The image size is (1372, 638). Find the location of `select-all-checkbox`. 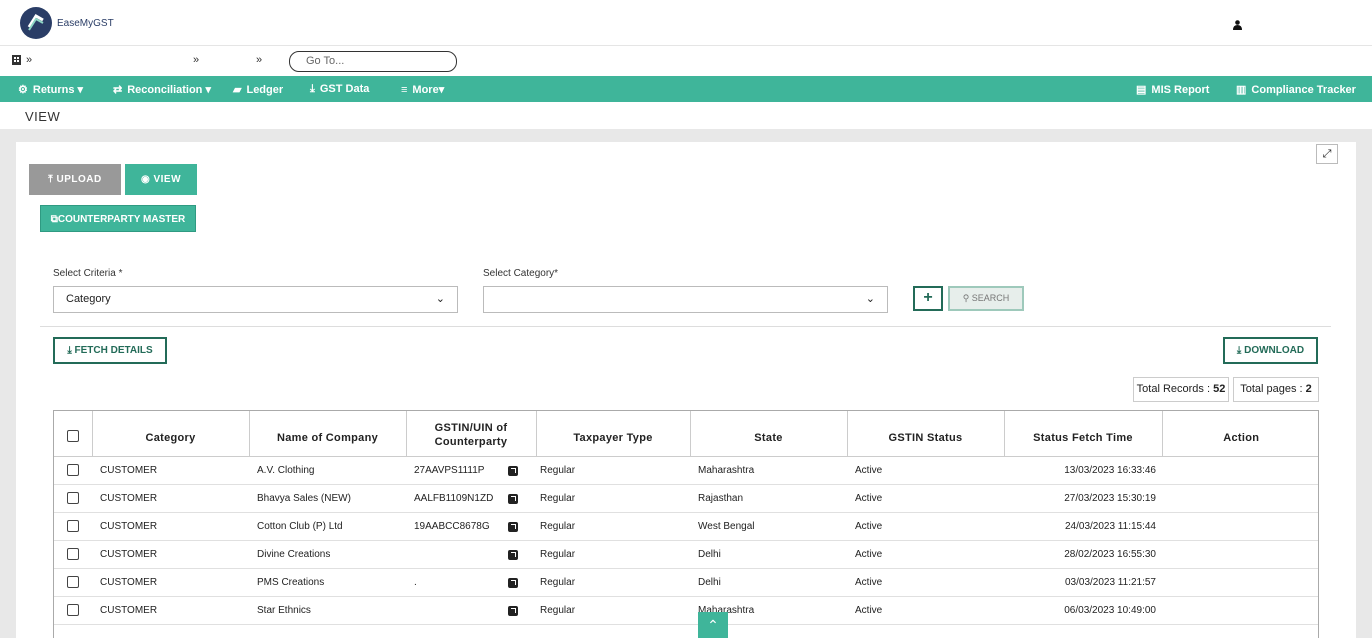

select-all-checkbox is located at coordinates (72, 436).